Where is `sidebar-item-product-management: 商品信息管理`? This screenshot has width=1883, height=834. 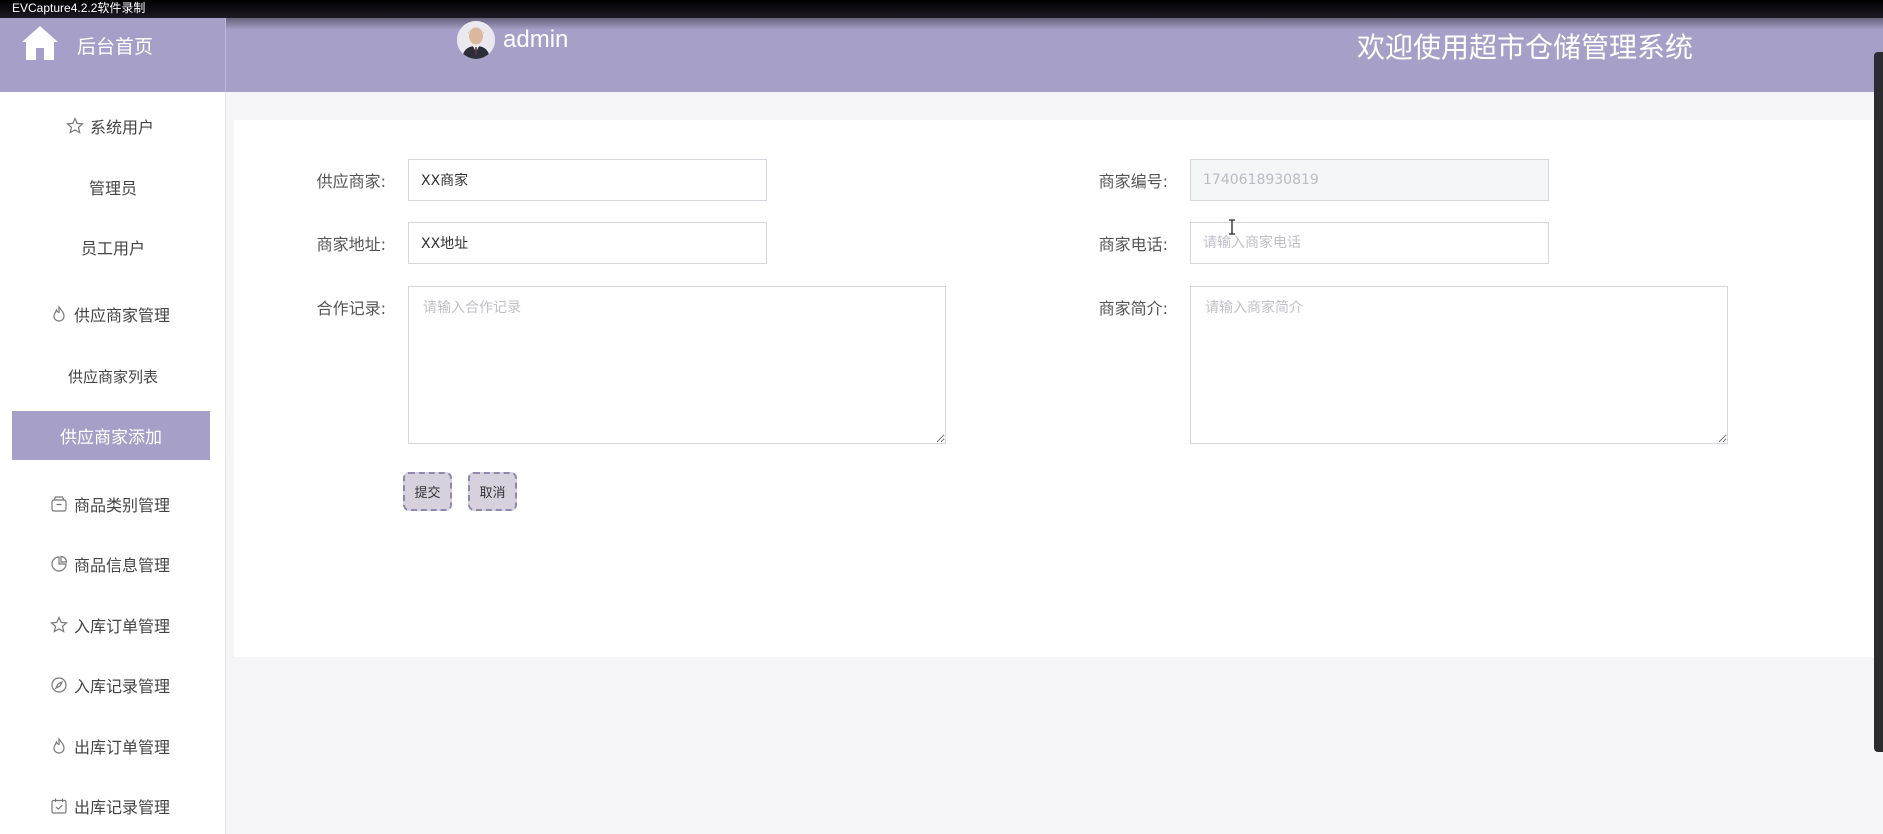 sidebar-item-product-management: 商品信息管理 is located at coordinates (113, 564).